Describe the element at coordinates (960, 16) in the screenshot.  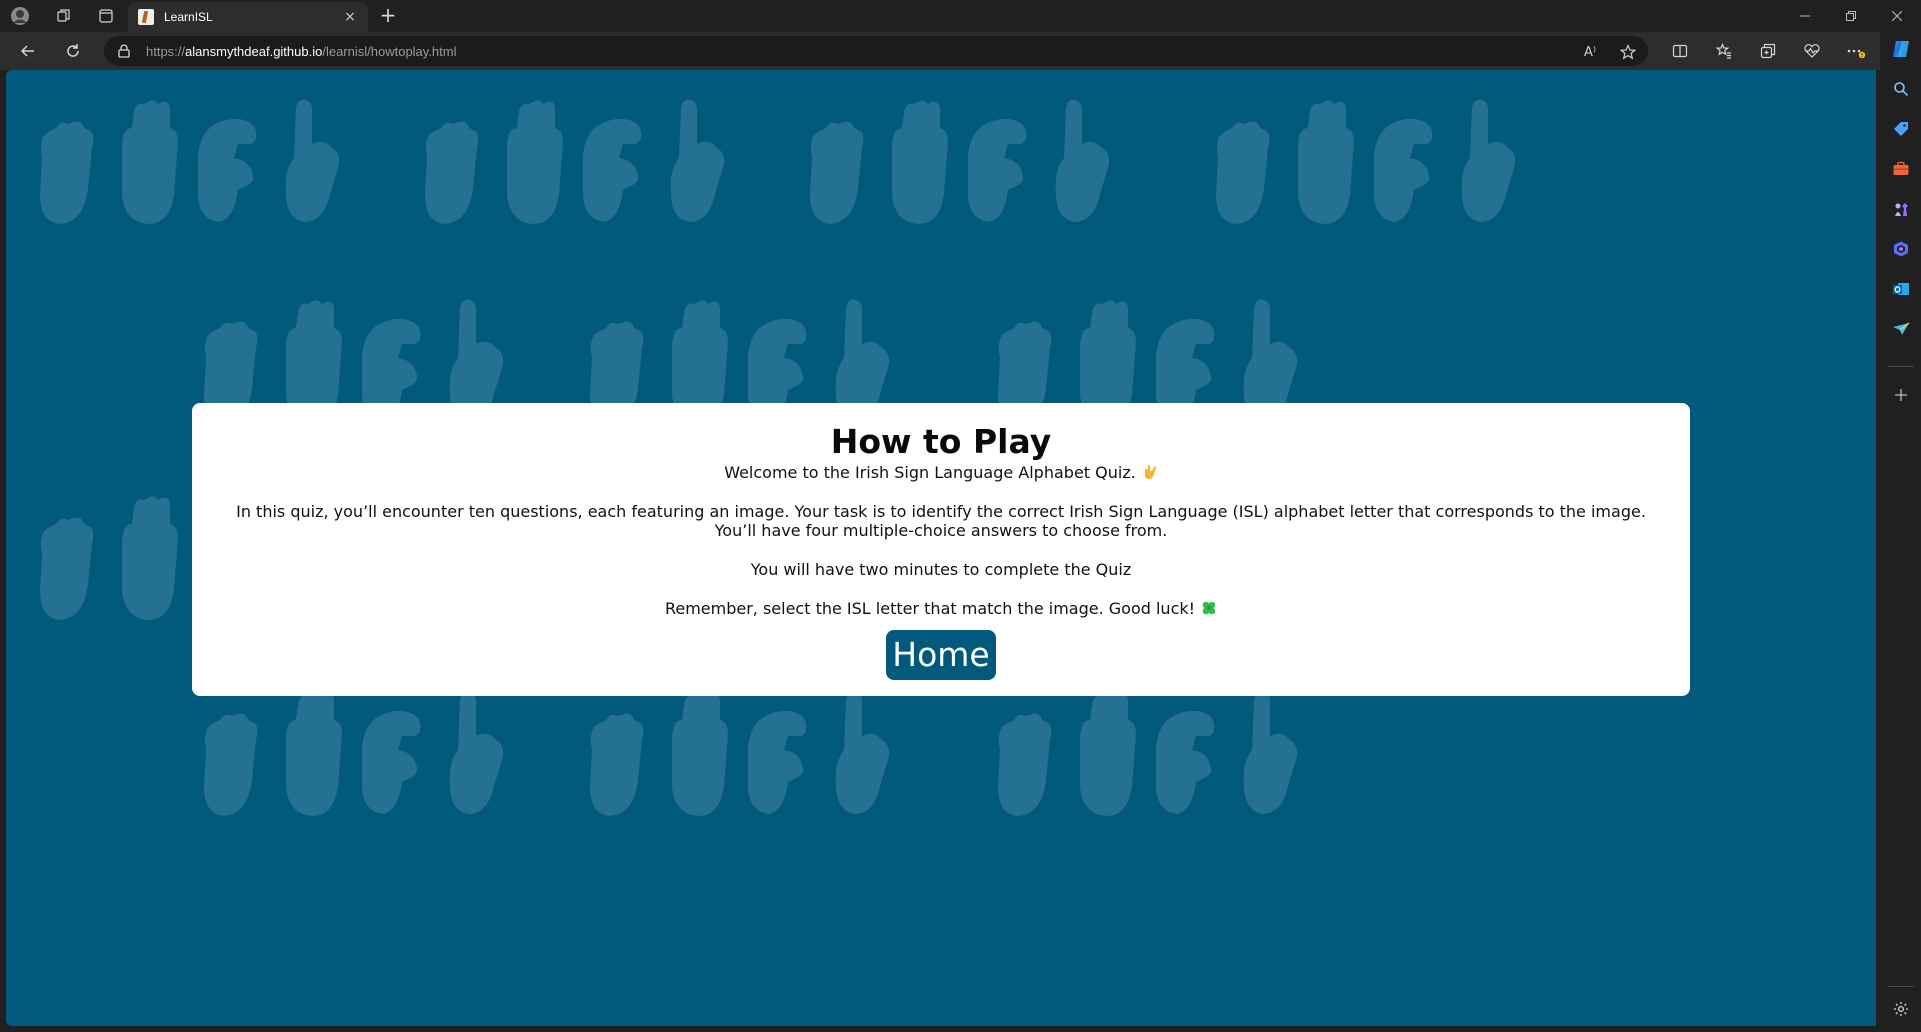
I see `browser-titlebar: LearnISL × +` at that location.